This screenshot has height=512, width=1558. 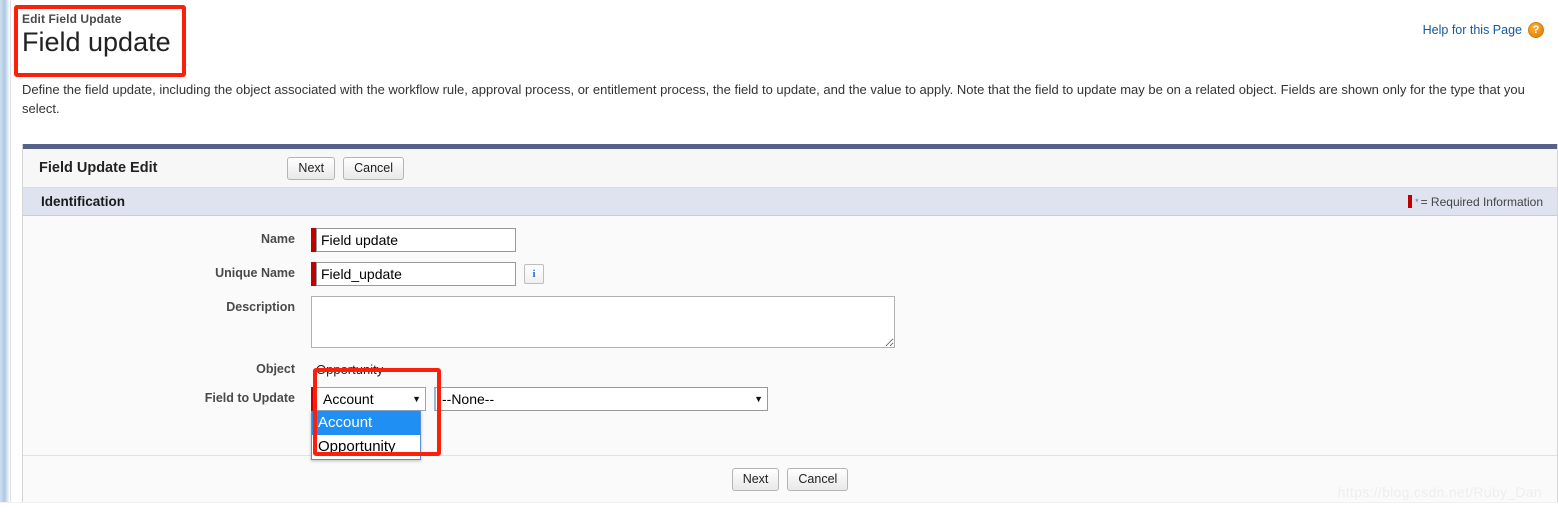 I want to click on watermark: https://blog.csdn.net/Ruby_Dan, so click(x=1439, y=492).